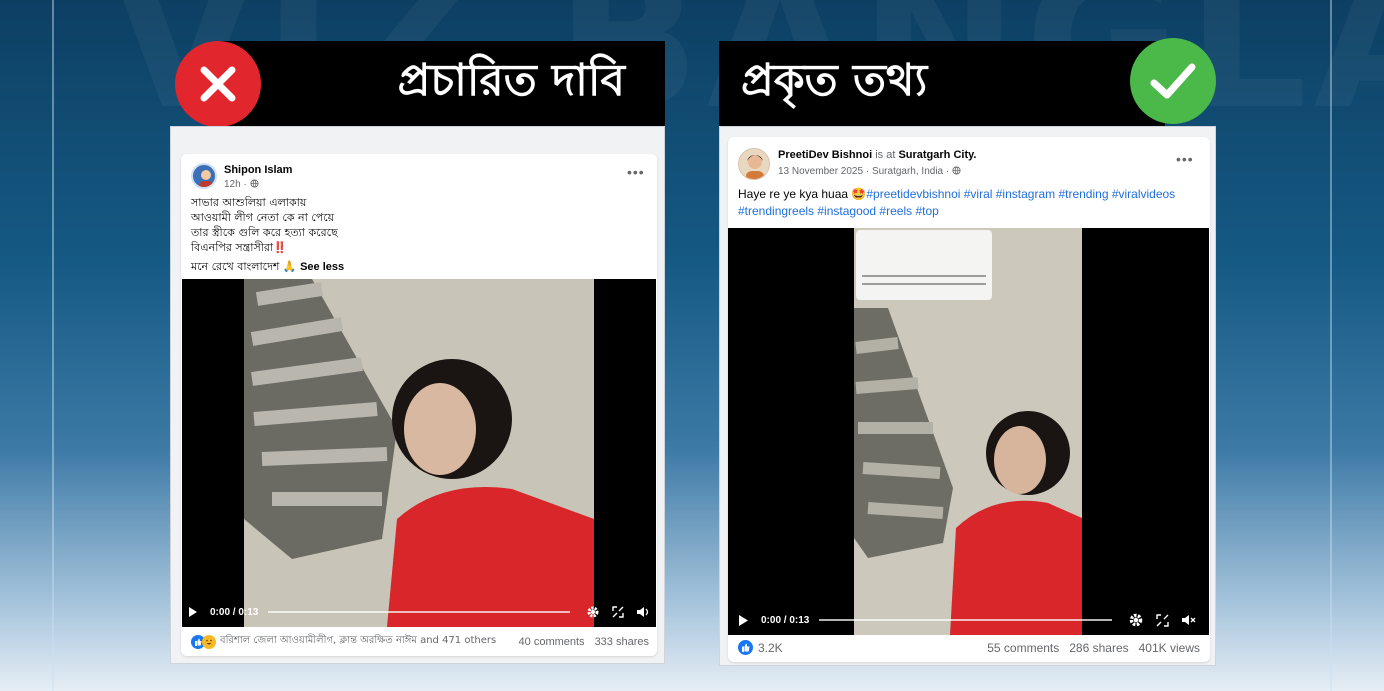 Image resolution: width=1384 pixels, height=691 pixels. Describe the element at coordinates (834, 80) in the screenshot. I see `fact-title: প্রকৃত তথ্য` at that location.